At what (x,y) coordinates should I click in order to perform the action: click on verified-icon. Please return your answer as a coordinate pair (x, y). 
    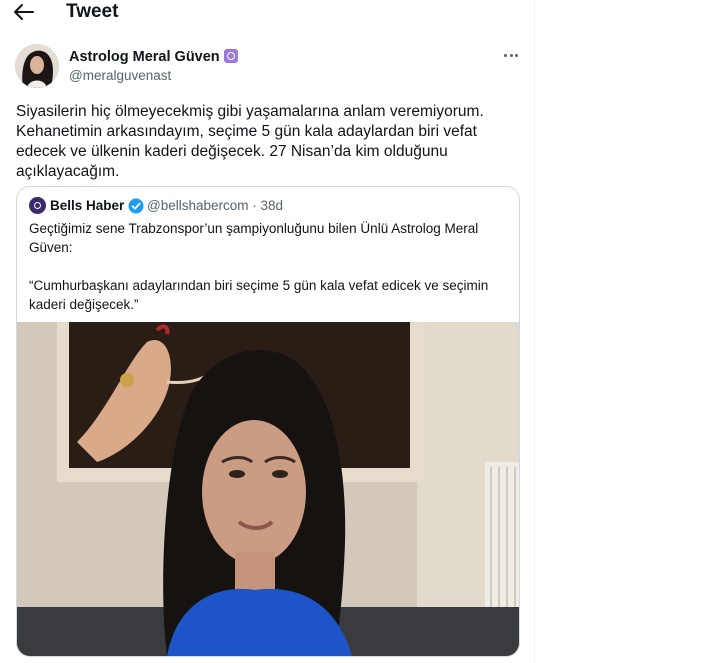
    Looking at the image, I should click on (136, 206).